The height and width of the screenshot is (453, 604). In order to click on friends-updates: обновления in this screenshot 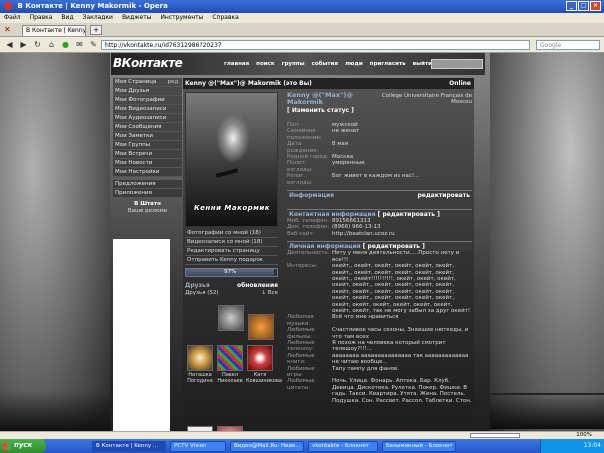, I will do `click(257, 285)`.